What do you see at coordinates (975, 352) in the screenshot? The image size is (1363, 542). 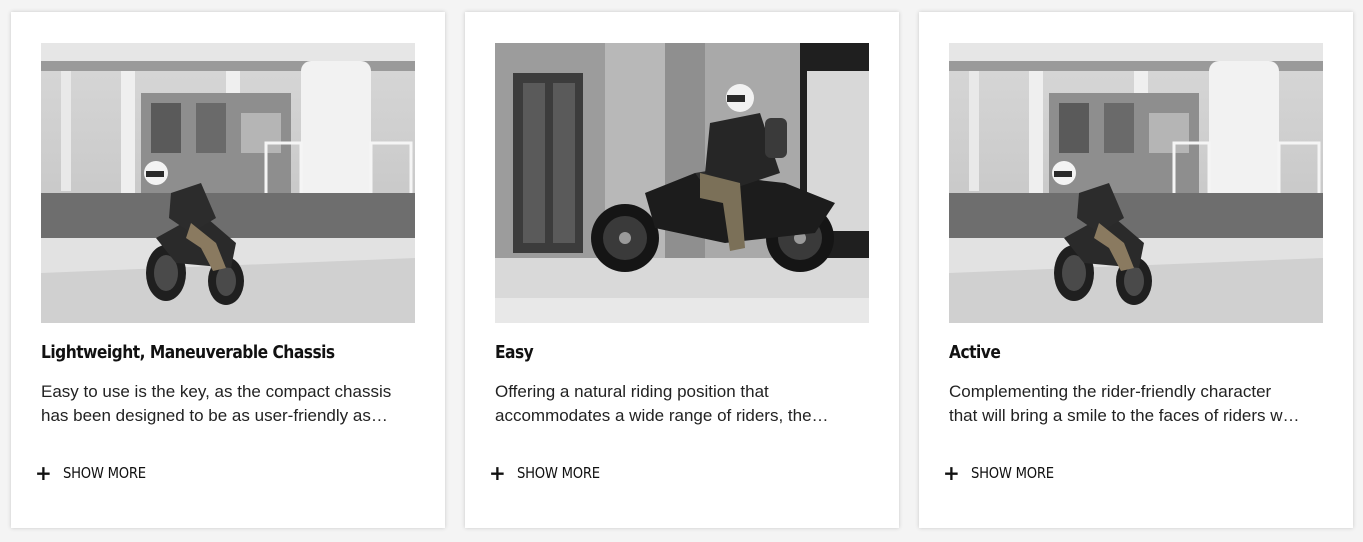 I see `card-title: Active` at bounding box center [975, 352].